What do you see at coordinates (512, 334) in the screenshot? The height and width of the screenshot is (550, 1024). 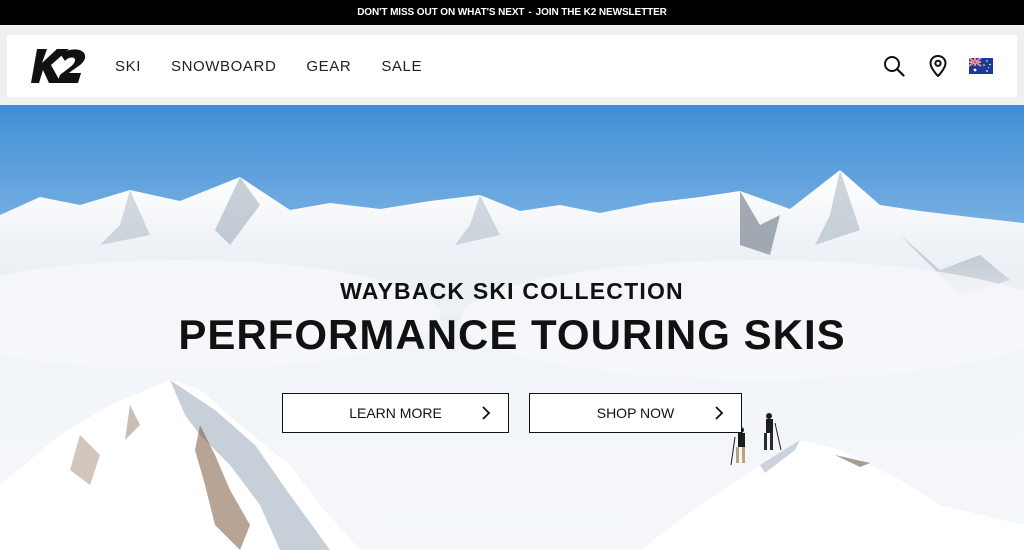 I see `hero-title: PERFORMANCE TOURING SKIS` at bounding box center [512, 334].